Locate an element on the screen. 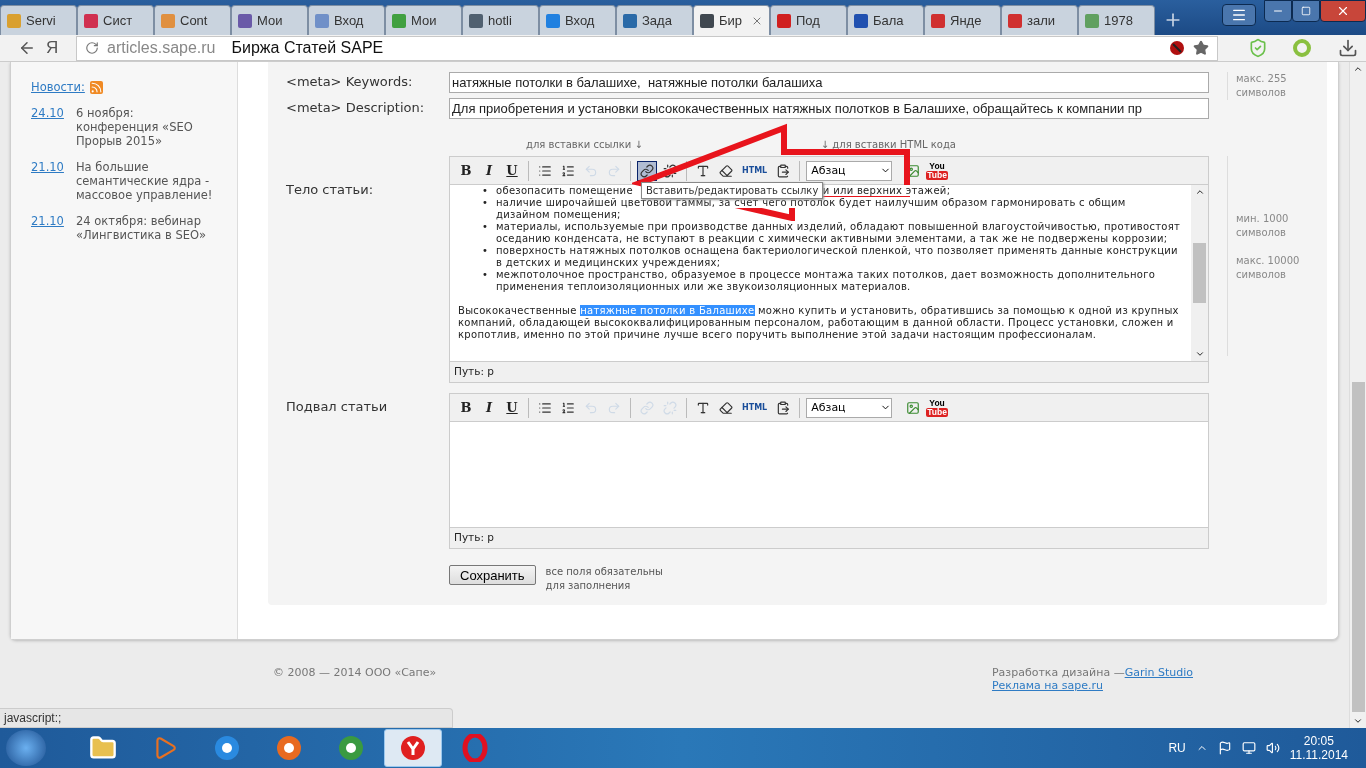 The height and width of the screenshot is (768, 1366). editor-hint: для вставки ссылки ↓ is located at coordinates (584, 144).